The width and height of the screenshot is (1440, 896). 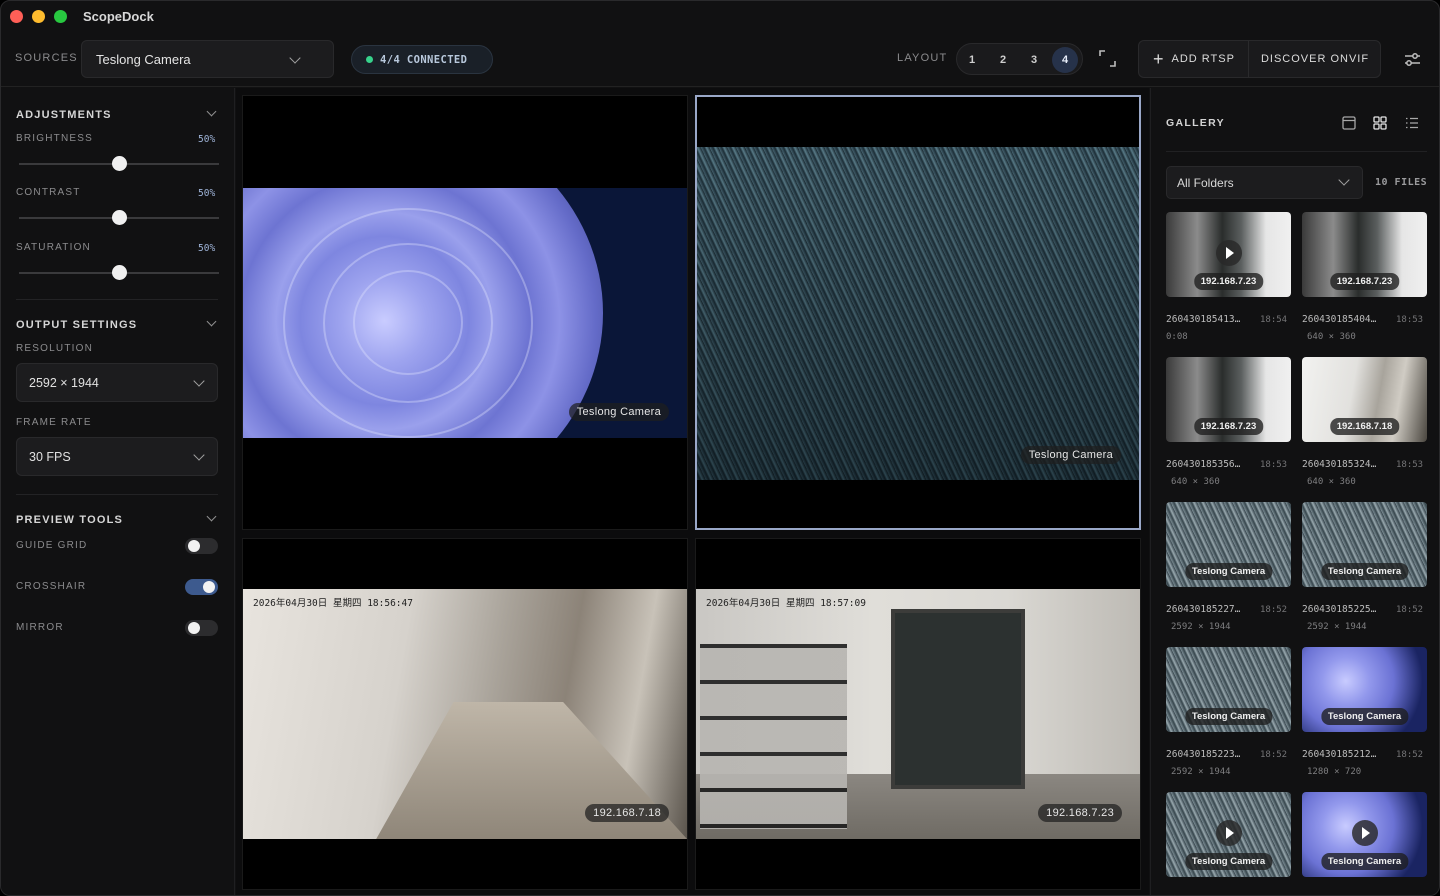 I want to click on file-meta: 0:08, so click(x=1177, y=337).